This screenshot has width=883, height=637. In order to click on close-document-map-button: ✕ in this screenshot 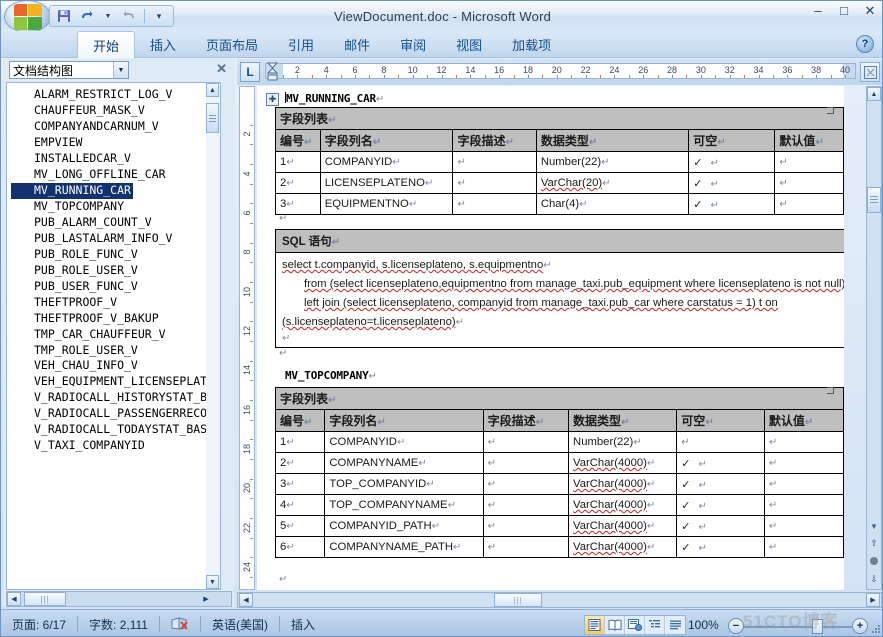, I will do `click(221, 69)`.